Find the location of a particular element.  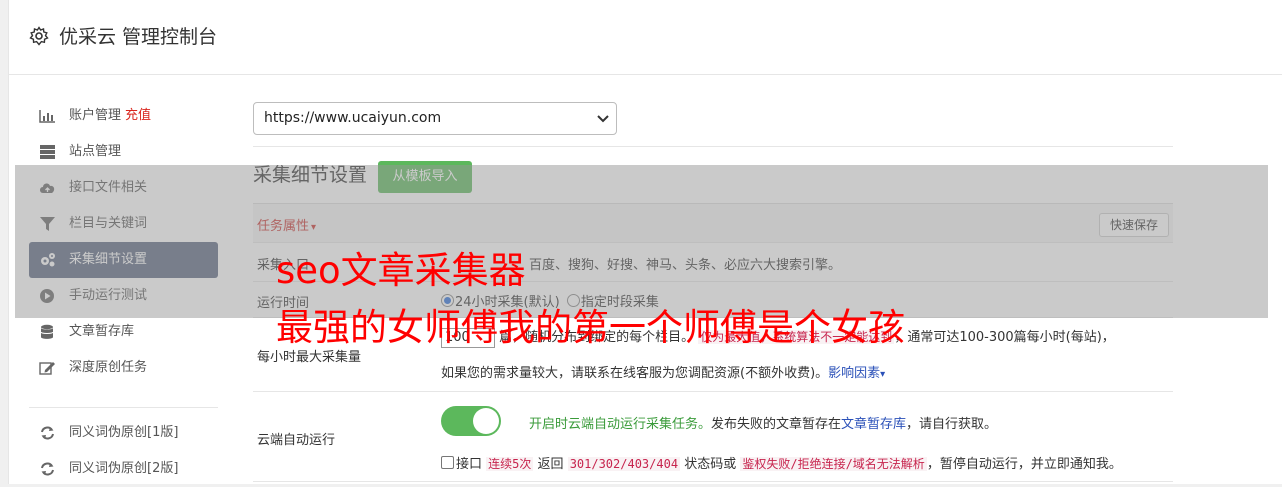

chevron-down-icon: ▾ is located at coordinates (314, 227).